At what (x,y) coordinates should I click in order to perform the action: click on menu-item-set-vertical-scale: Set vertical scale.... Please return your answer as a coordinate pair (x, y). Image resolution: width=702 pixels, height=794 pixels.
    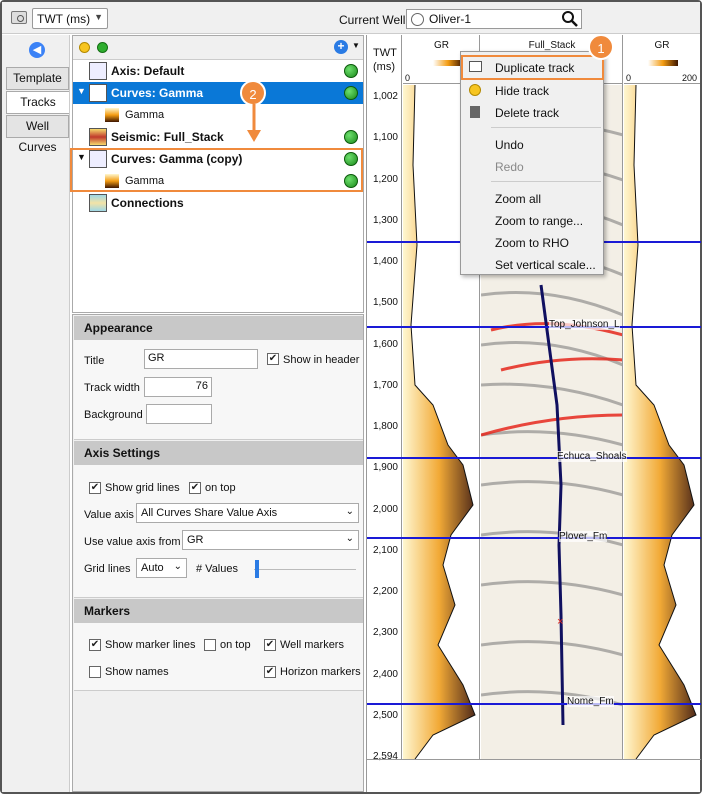
    Looking at the image, I should click on (532, 264).